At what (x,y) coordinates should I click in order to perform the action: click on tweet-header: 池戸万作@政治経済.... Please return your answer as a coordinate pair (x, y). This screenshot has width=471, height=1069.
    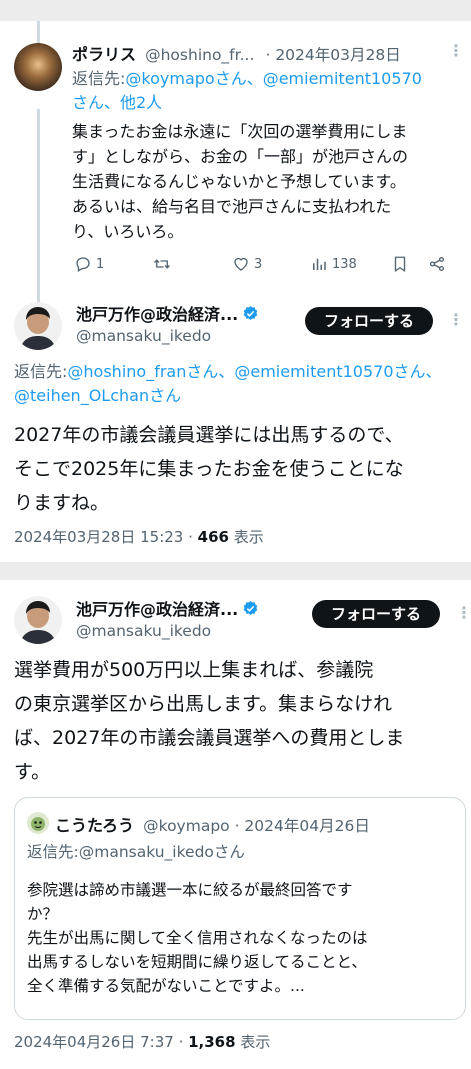
    Looking at the image, I should click on (167, 608).